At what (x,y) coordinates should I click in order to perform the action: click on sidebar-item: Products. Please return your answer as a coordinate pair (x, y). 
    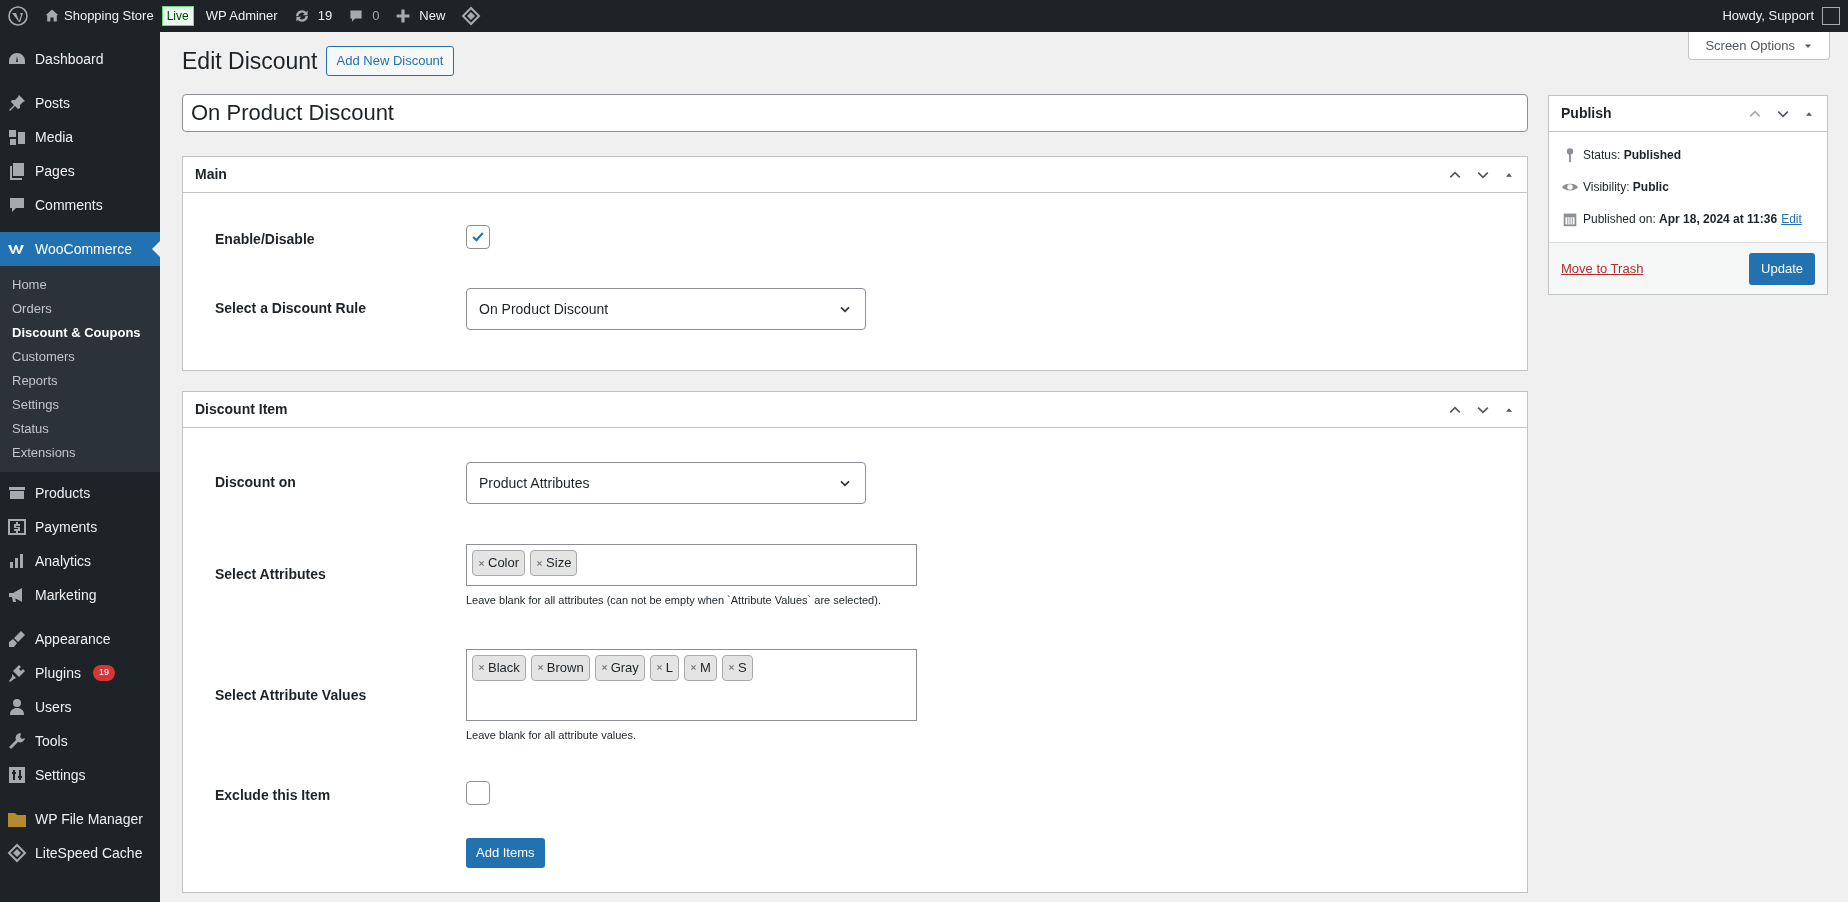
    Looking at the image, I should click on (80, 493).